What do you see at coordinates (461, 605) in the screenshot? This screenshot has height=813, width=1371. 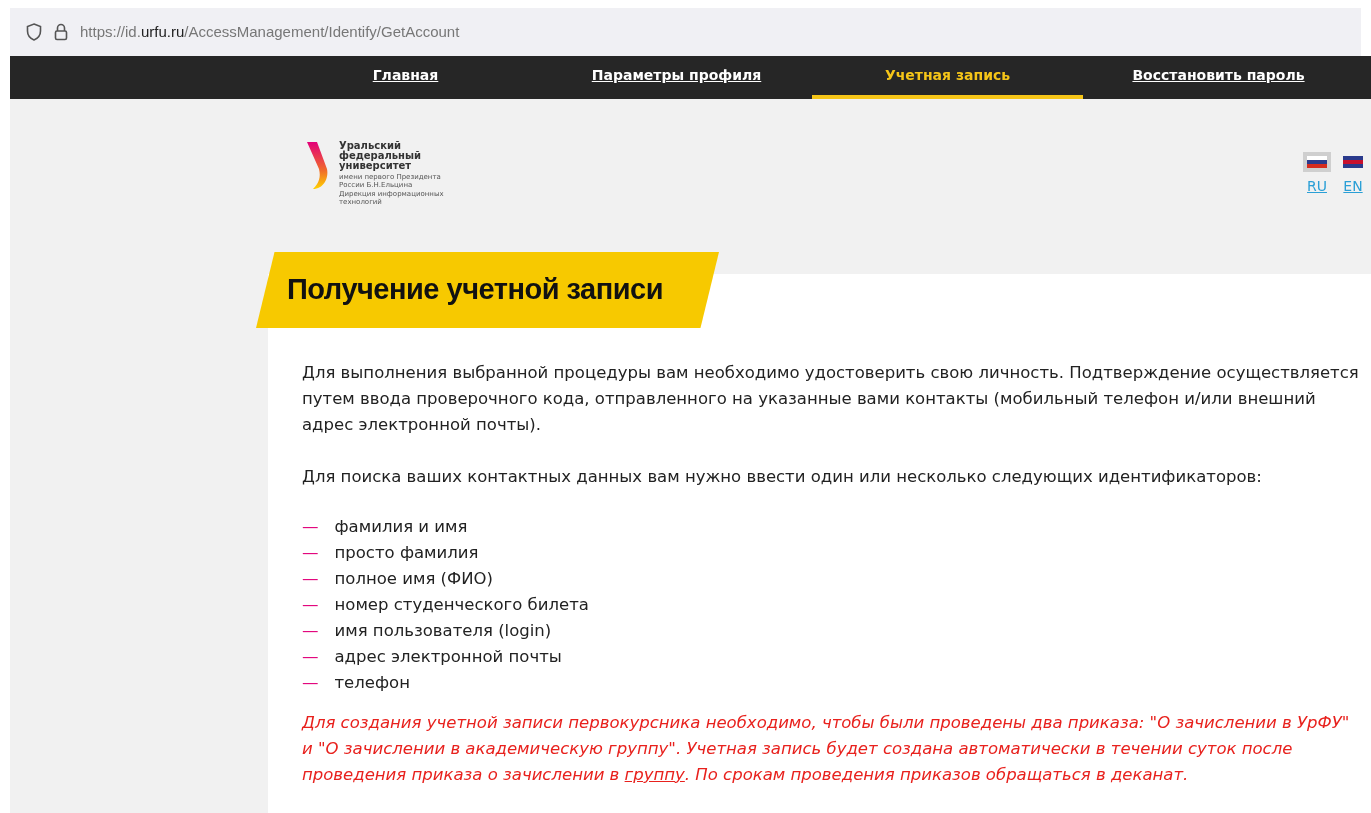 I see `identifier-item: номер студенческого билета` at bounding box center [461, 605].